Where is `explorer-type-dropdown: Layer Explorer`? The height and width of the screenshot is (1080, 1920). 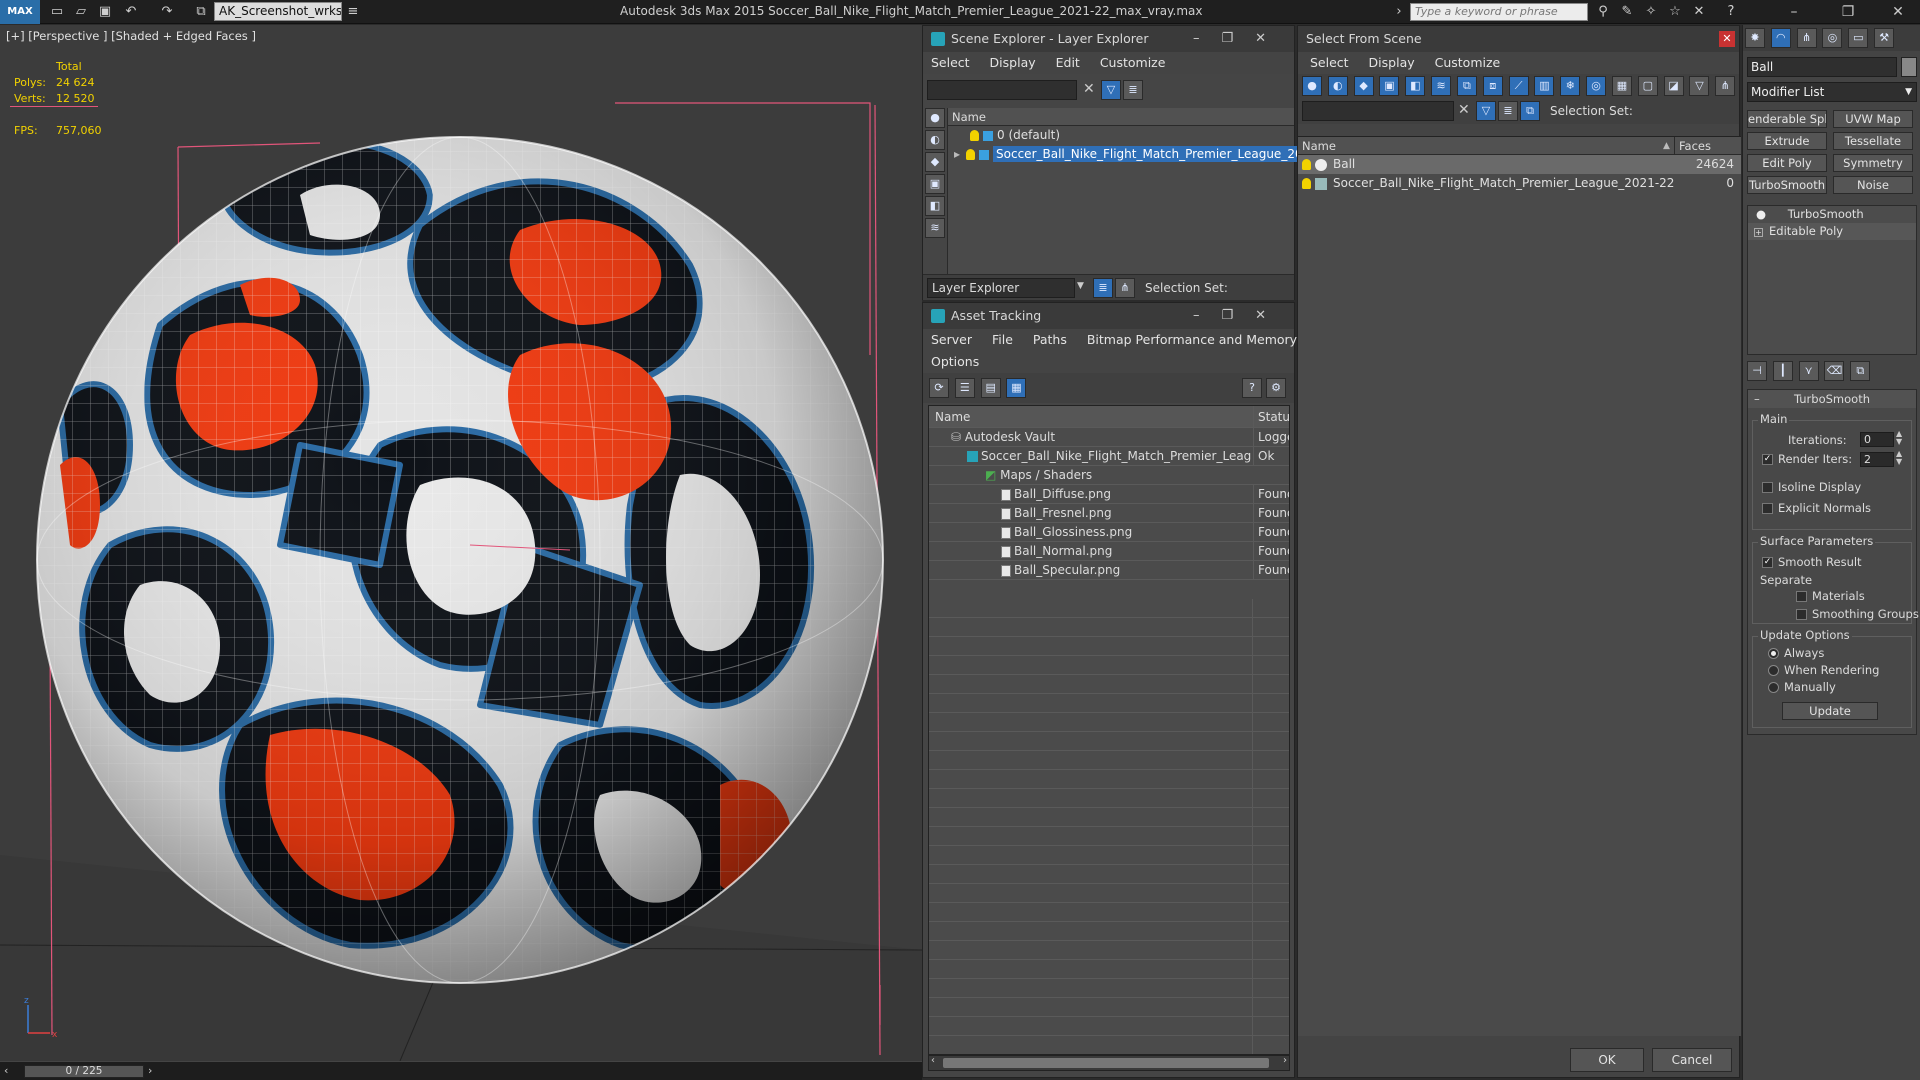
explorer-type-dropdown: Layer Explorer is located at coordinates (1001, 288).